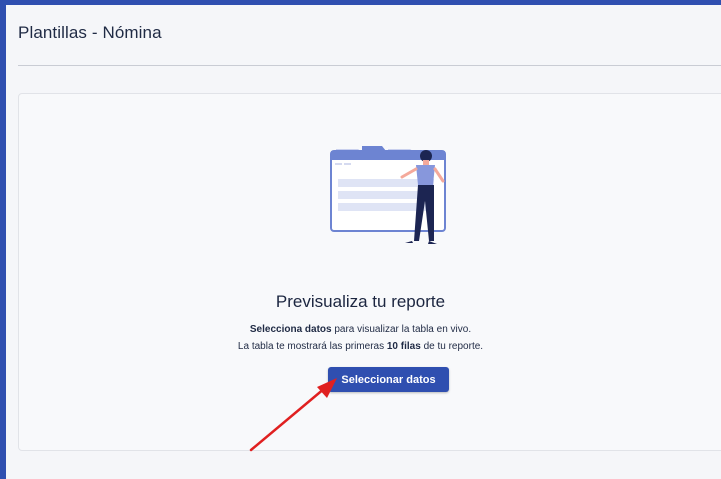 This screenshot has height=479, width=721. I want to click on description-text-1: para visualizar la tabla en vivo., so click(401, 329).